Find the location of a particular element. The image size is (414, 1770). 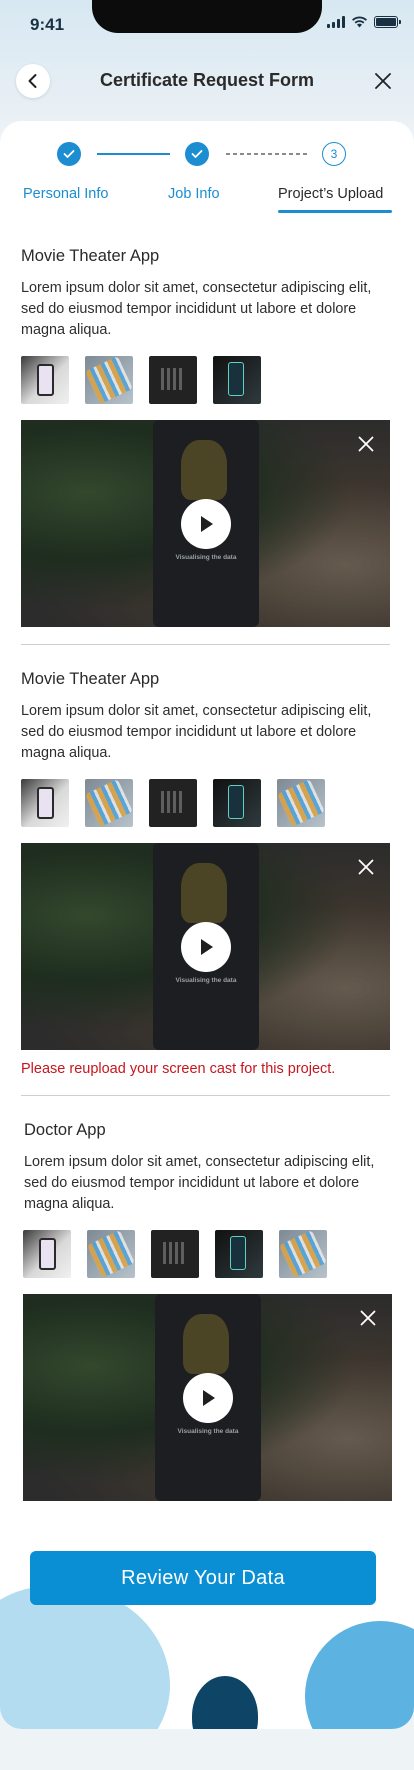

project-title: Doctor App is located at coordinates (65, 1130).